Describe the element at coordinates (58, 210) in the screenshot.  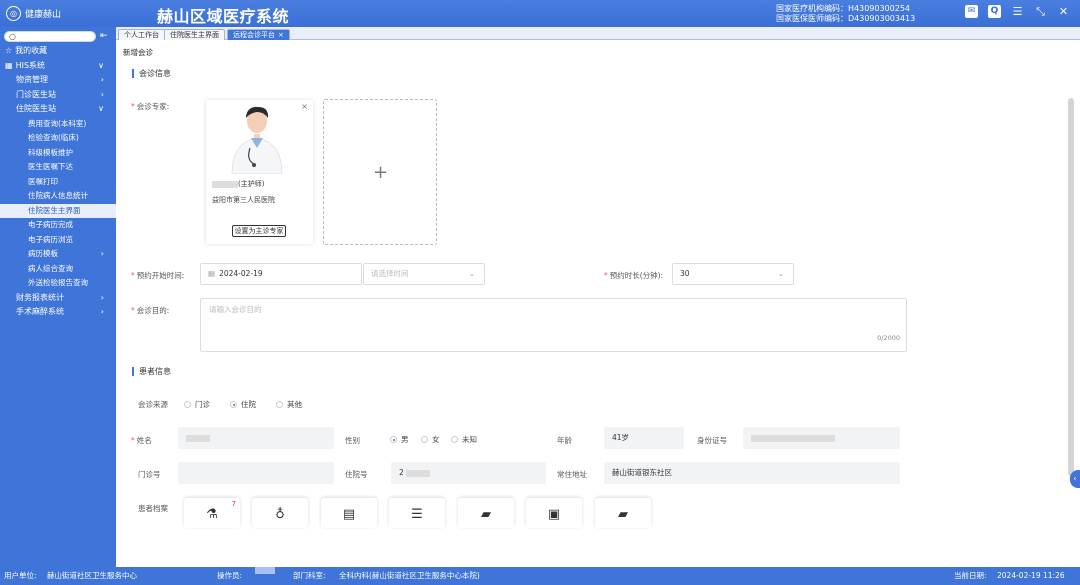
I see `sidebar-item: 住院医生主界面` at that location.